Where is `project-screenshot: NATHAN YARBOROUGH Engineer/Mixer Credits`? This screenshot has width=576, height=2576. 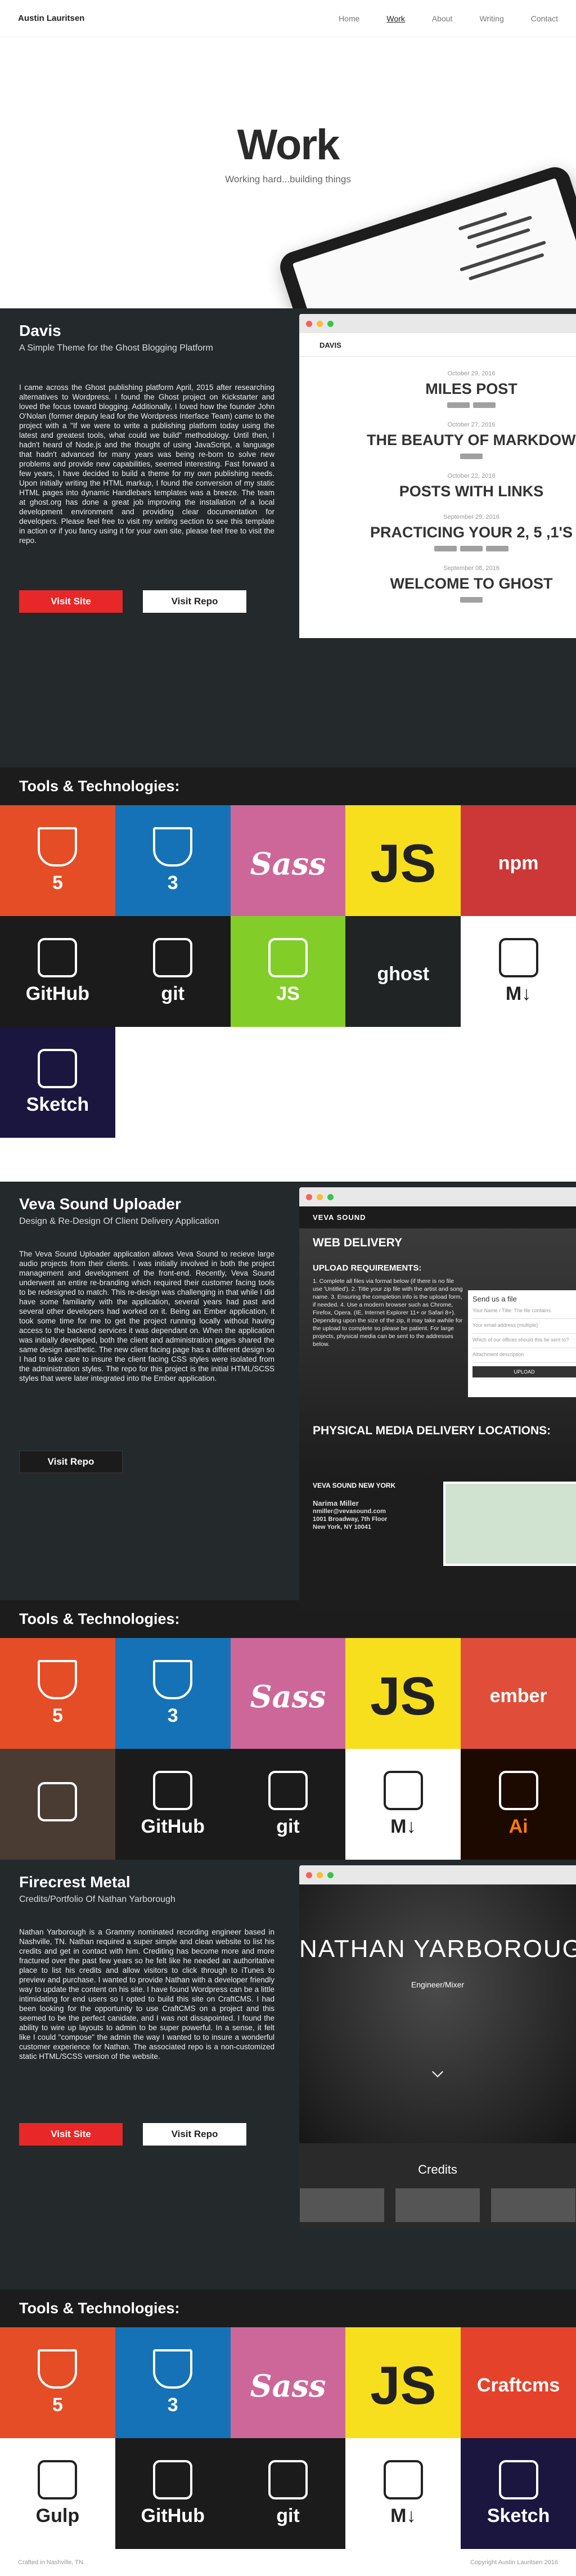
project-screenshot: NATHAN YARBOROUGH Engineer/Mixer Credits is located at coordinates (437, 2046).